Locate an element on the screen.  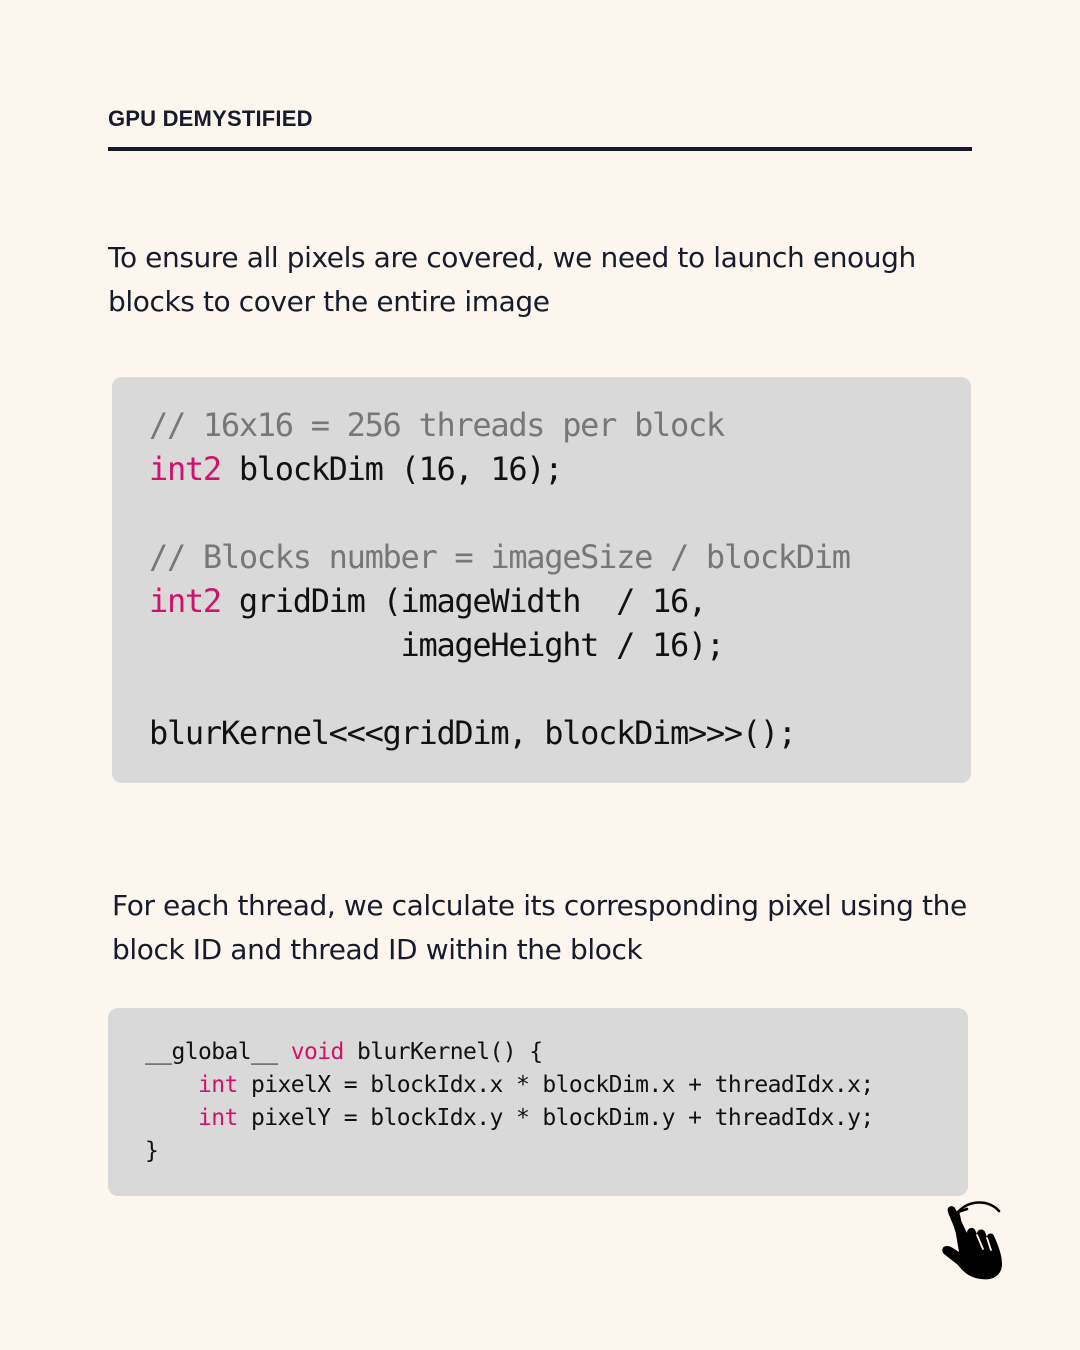
code-line: int2 blockDim (16, 16); is located at coordinates (560, 469).